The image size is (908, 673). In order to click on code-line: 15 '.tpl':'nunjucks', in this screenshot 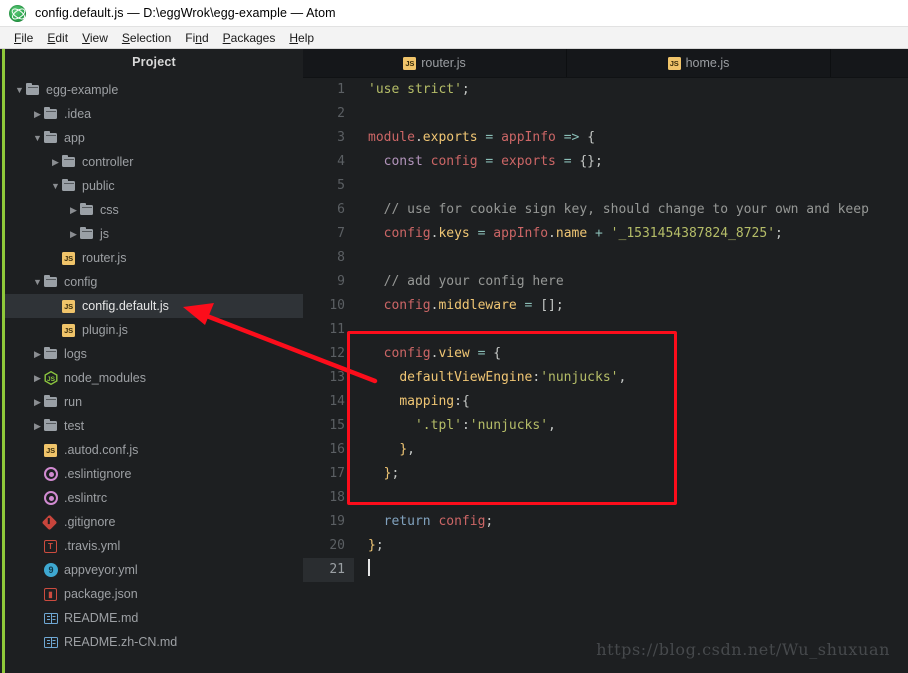, I will do `click(605, 426)`.